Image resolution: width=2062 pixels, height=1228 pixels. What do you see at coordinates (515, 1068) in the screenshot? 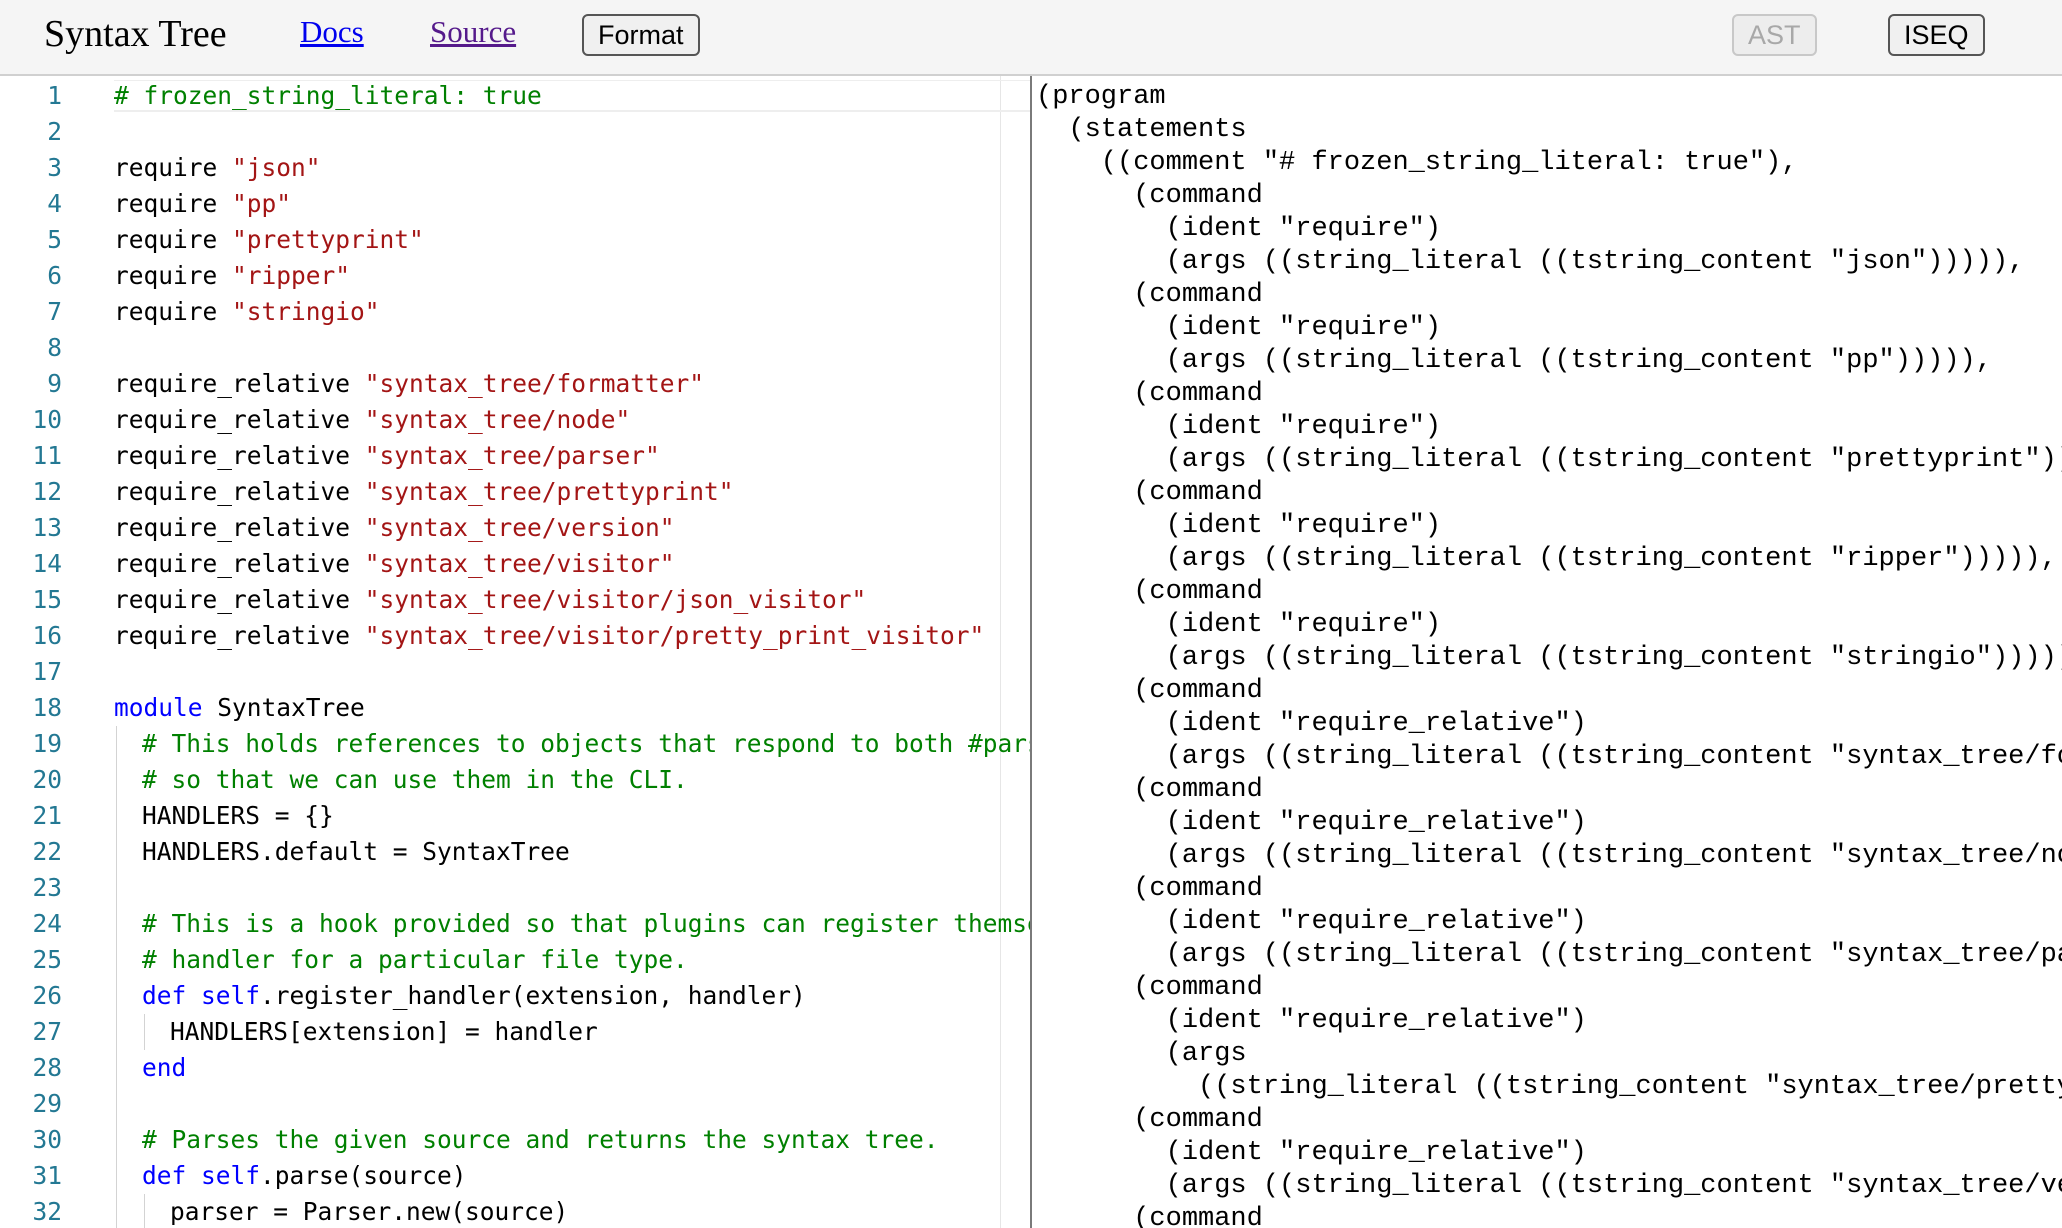
I see `code-line: 28 end` at bounding box center [515, 1068].